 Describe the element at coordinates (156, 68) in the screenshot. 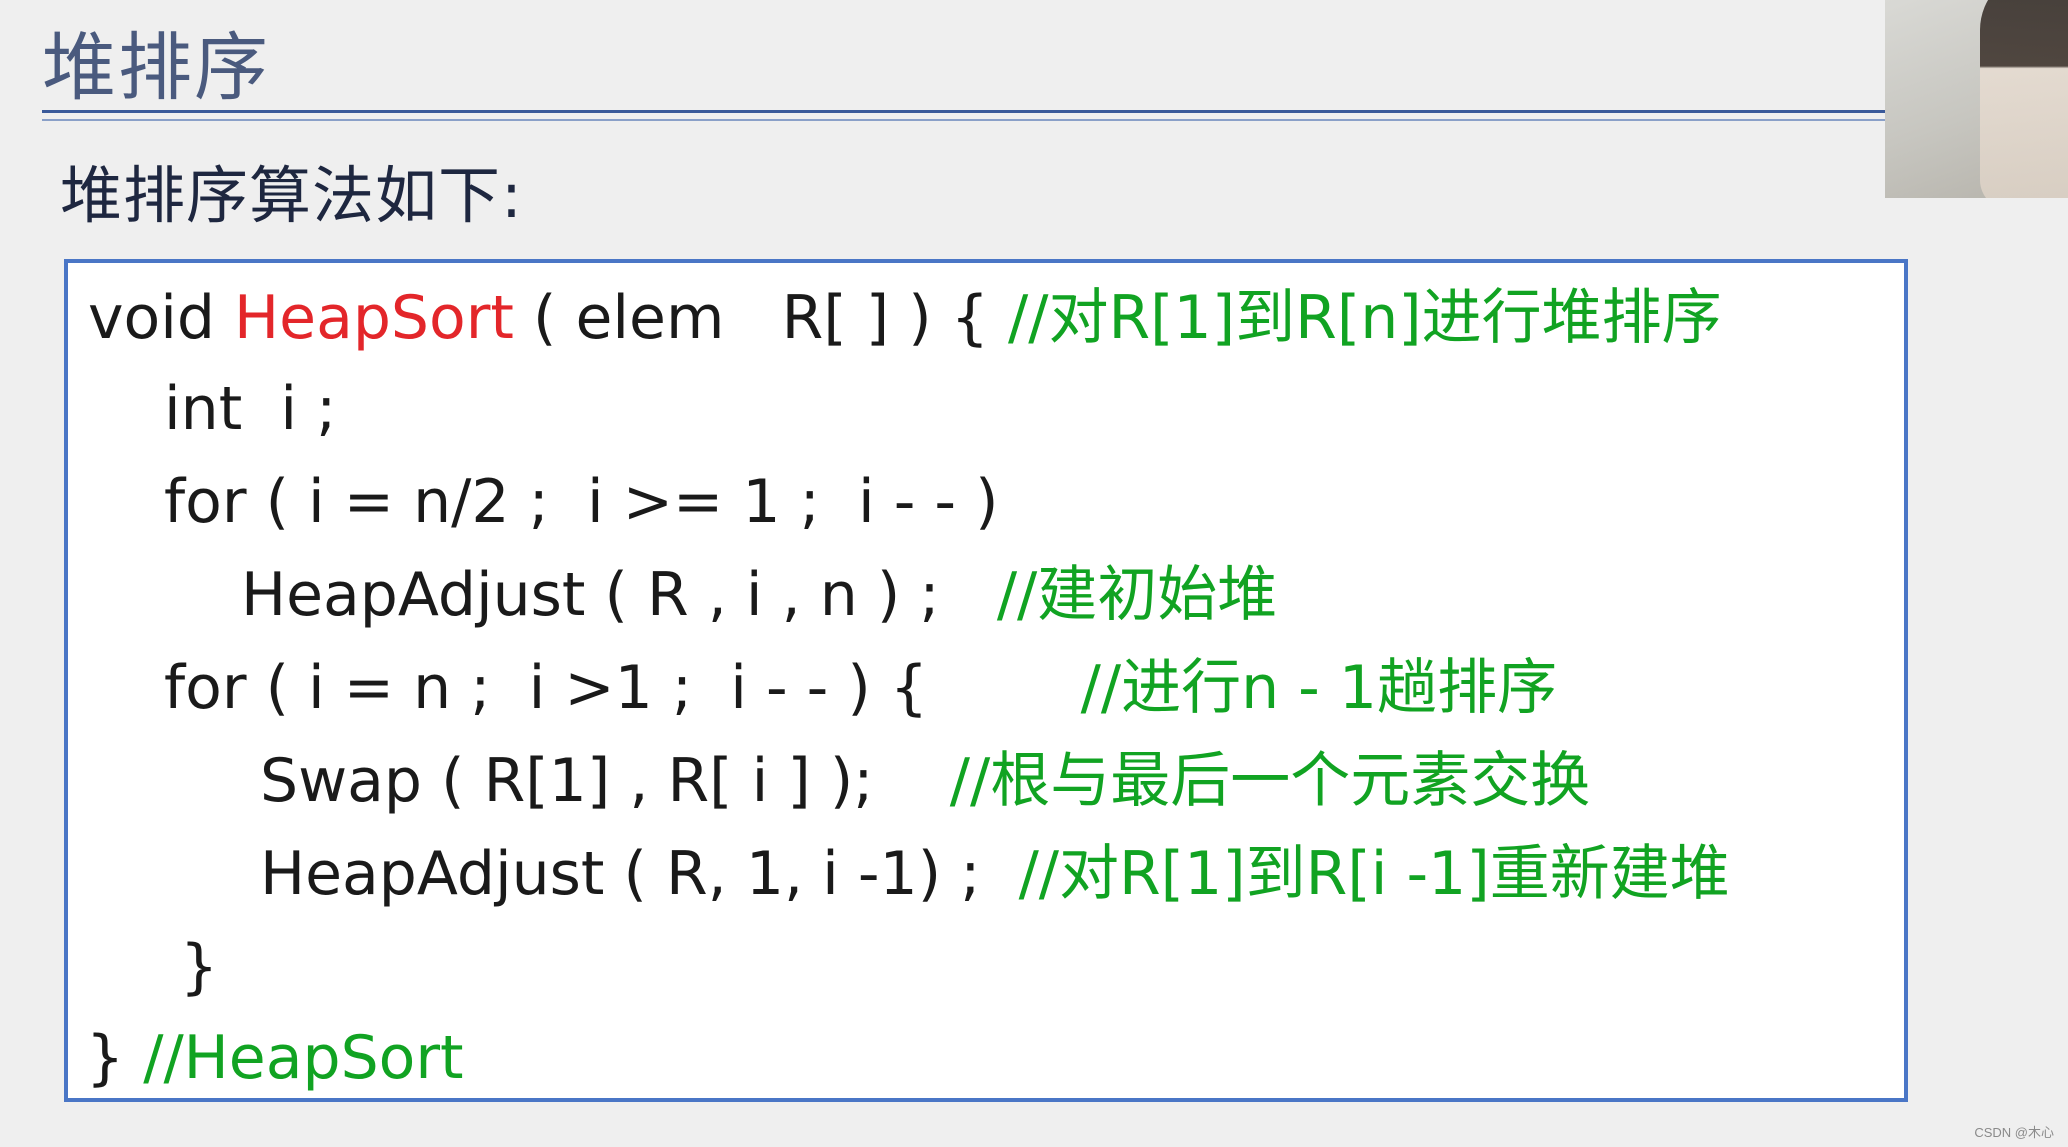

I see `slide-title: 堆排序` at that location.